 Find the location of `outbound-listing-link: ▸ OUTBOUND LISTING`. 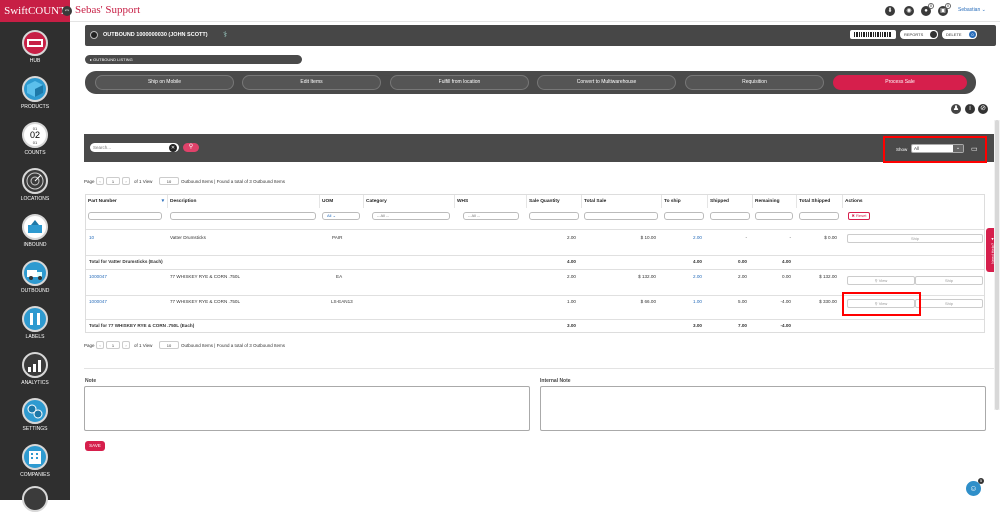

outbound-listing-link: ▸ OUTBOUND LISTING is located at coordinates (193, 59).